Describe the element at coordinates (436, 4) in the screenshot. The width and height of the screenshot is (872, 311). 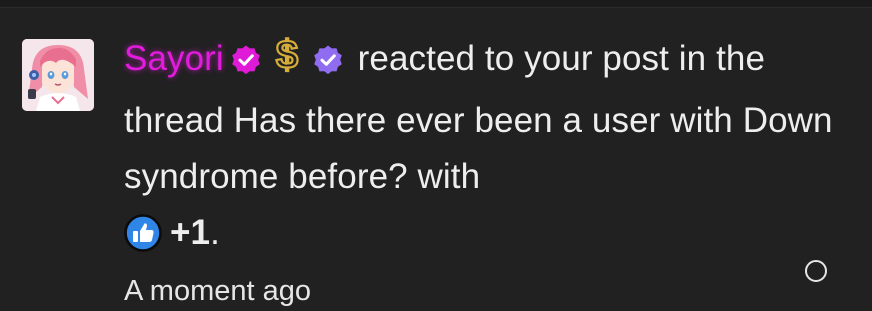
I see `top-divider` at that location.